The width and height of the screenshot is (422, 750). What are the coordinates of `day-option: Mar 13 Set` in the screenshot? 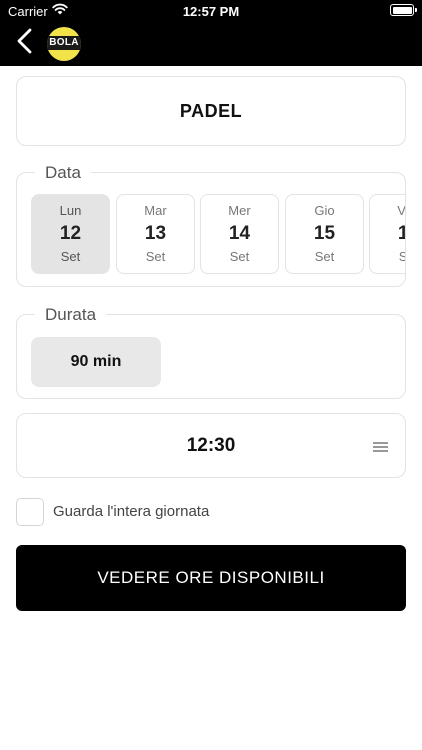 It's located at (155, 234).